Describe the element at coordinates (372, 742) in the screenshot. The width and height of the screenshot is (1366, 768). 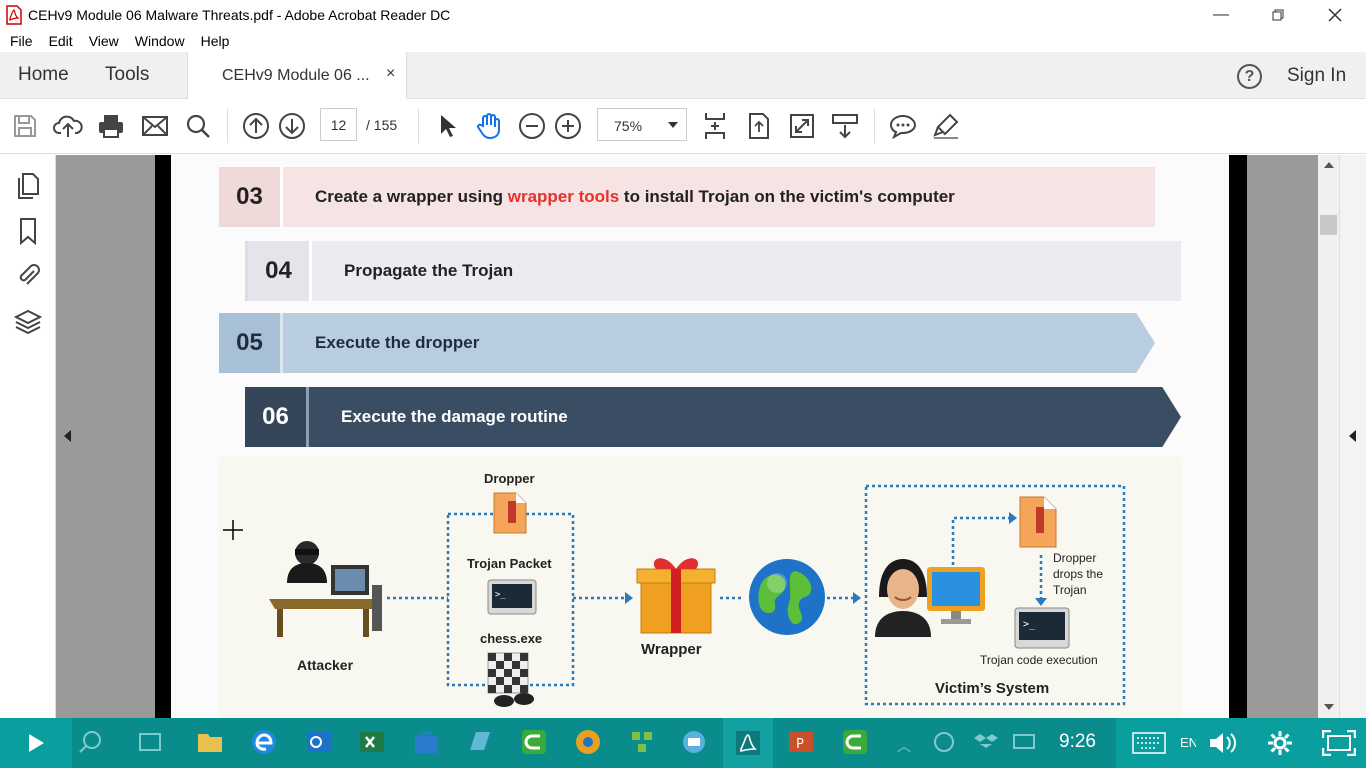
I see `excel-icon` at that location.